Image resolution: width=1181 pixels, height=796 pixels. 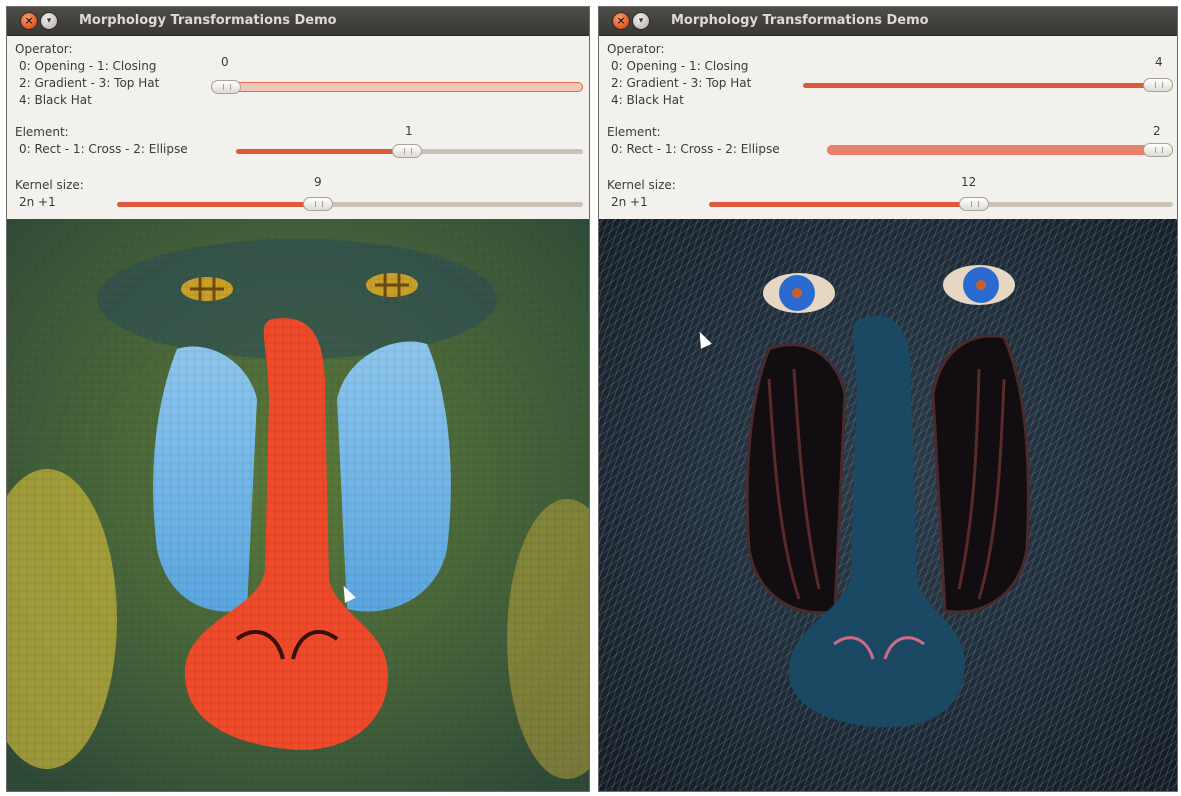 What do you see at coordinates (225, 62) in the screenshot?
I see `operator-value: 0` at bounding box center [225, 62].